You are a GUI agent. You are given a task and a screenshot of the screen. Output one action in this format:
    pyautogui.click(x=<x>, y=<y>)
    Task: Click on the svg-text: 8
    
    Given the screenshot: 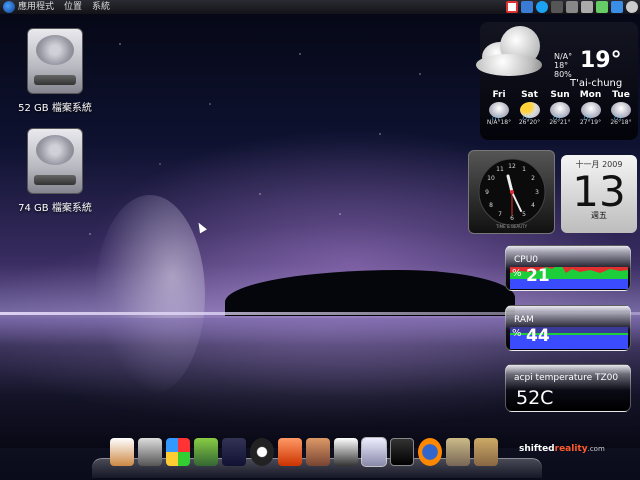 What is the action you would take?
    pyautogui.click(x=491, y=205)
    